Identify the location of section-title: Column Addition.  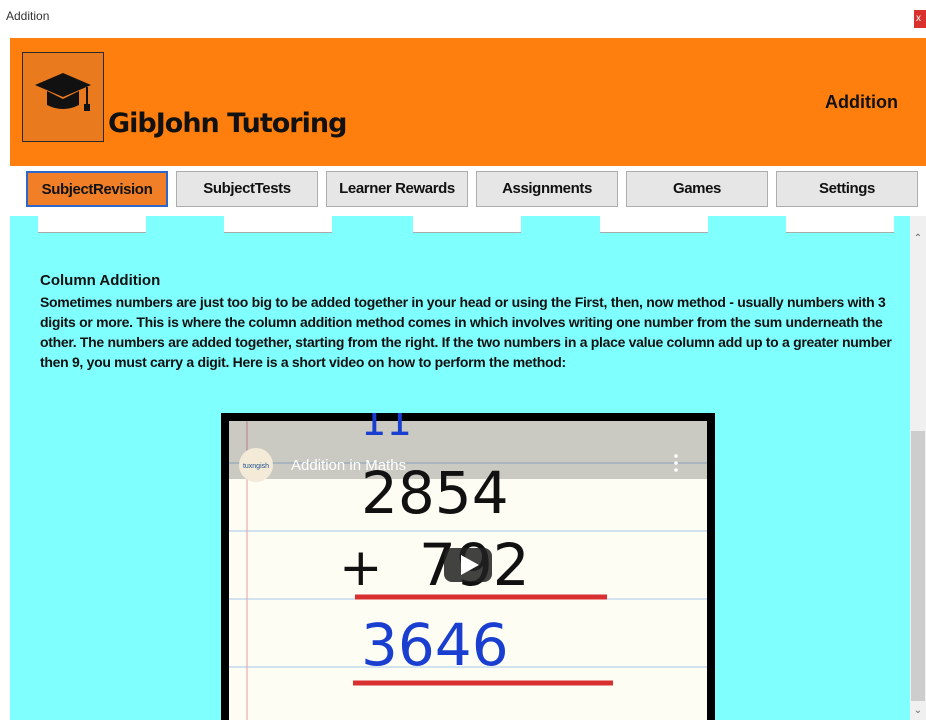
(100, 280).